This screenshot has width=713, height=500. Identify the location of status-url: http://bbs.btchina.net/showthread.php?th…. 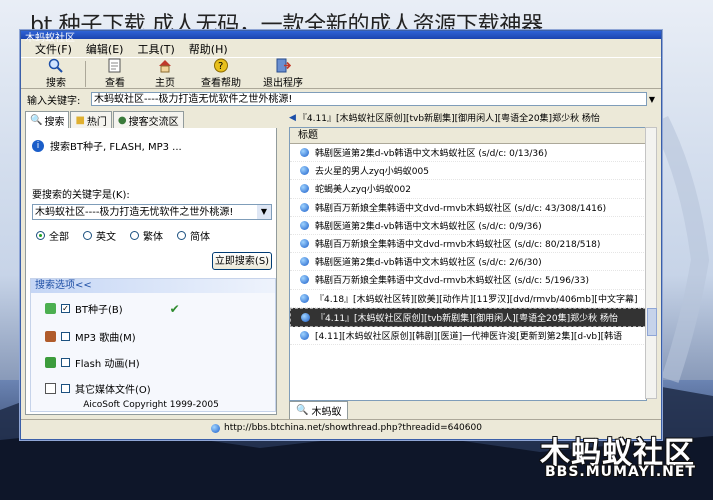
(346, 428).